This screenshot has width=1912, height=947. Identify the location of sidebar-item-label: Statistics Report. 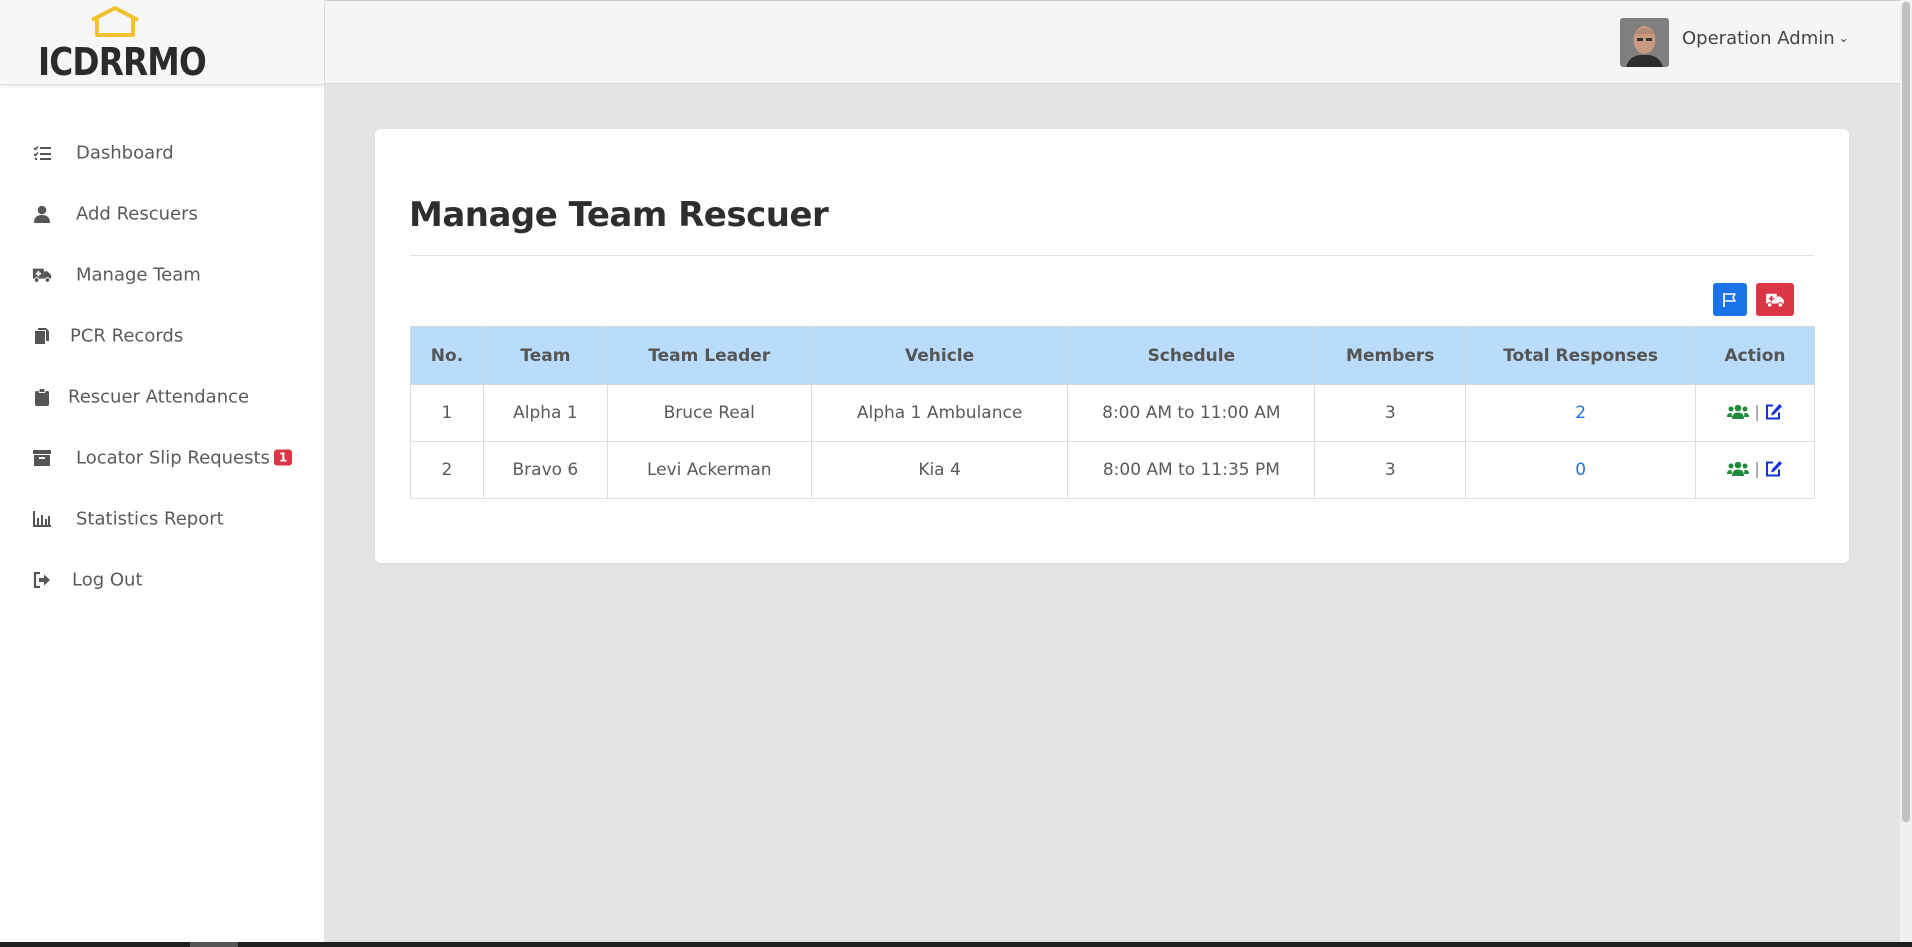
(150, 518).